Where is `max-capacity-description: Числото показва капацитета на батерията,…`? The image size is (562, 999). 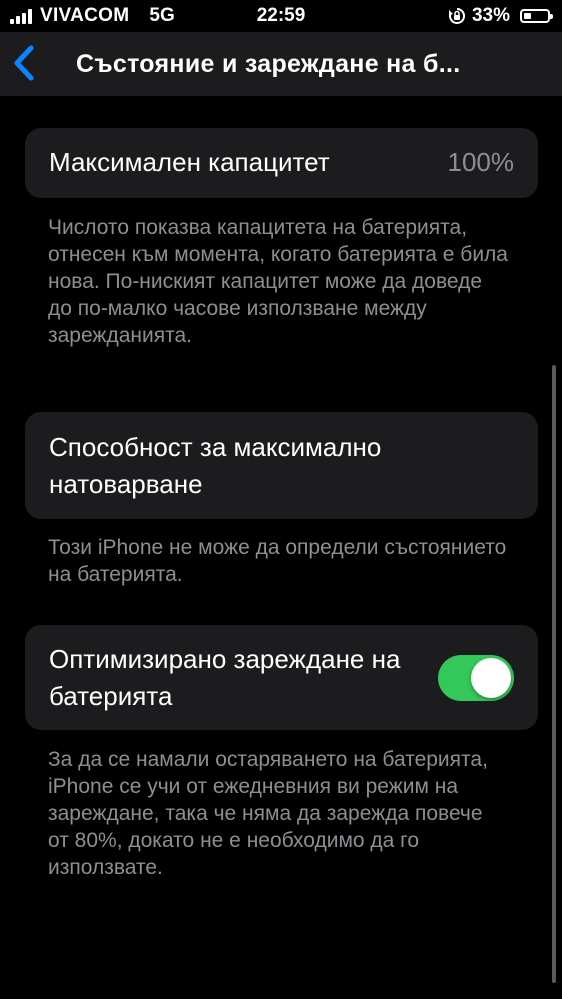 max-capacity-description: Числото показва капацитета на батерията,… is located at coordinates (278, 281).